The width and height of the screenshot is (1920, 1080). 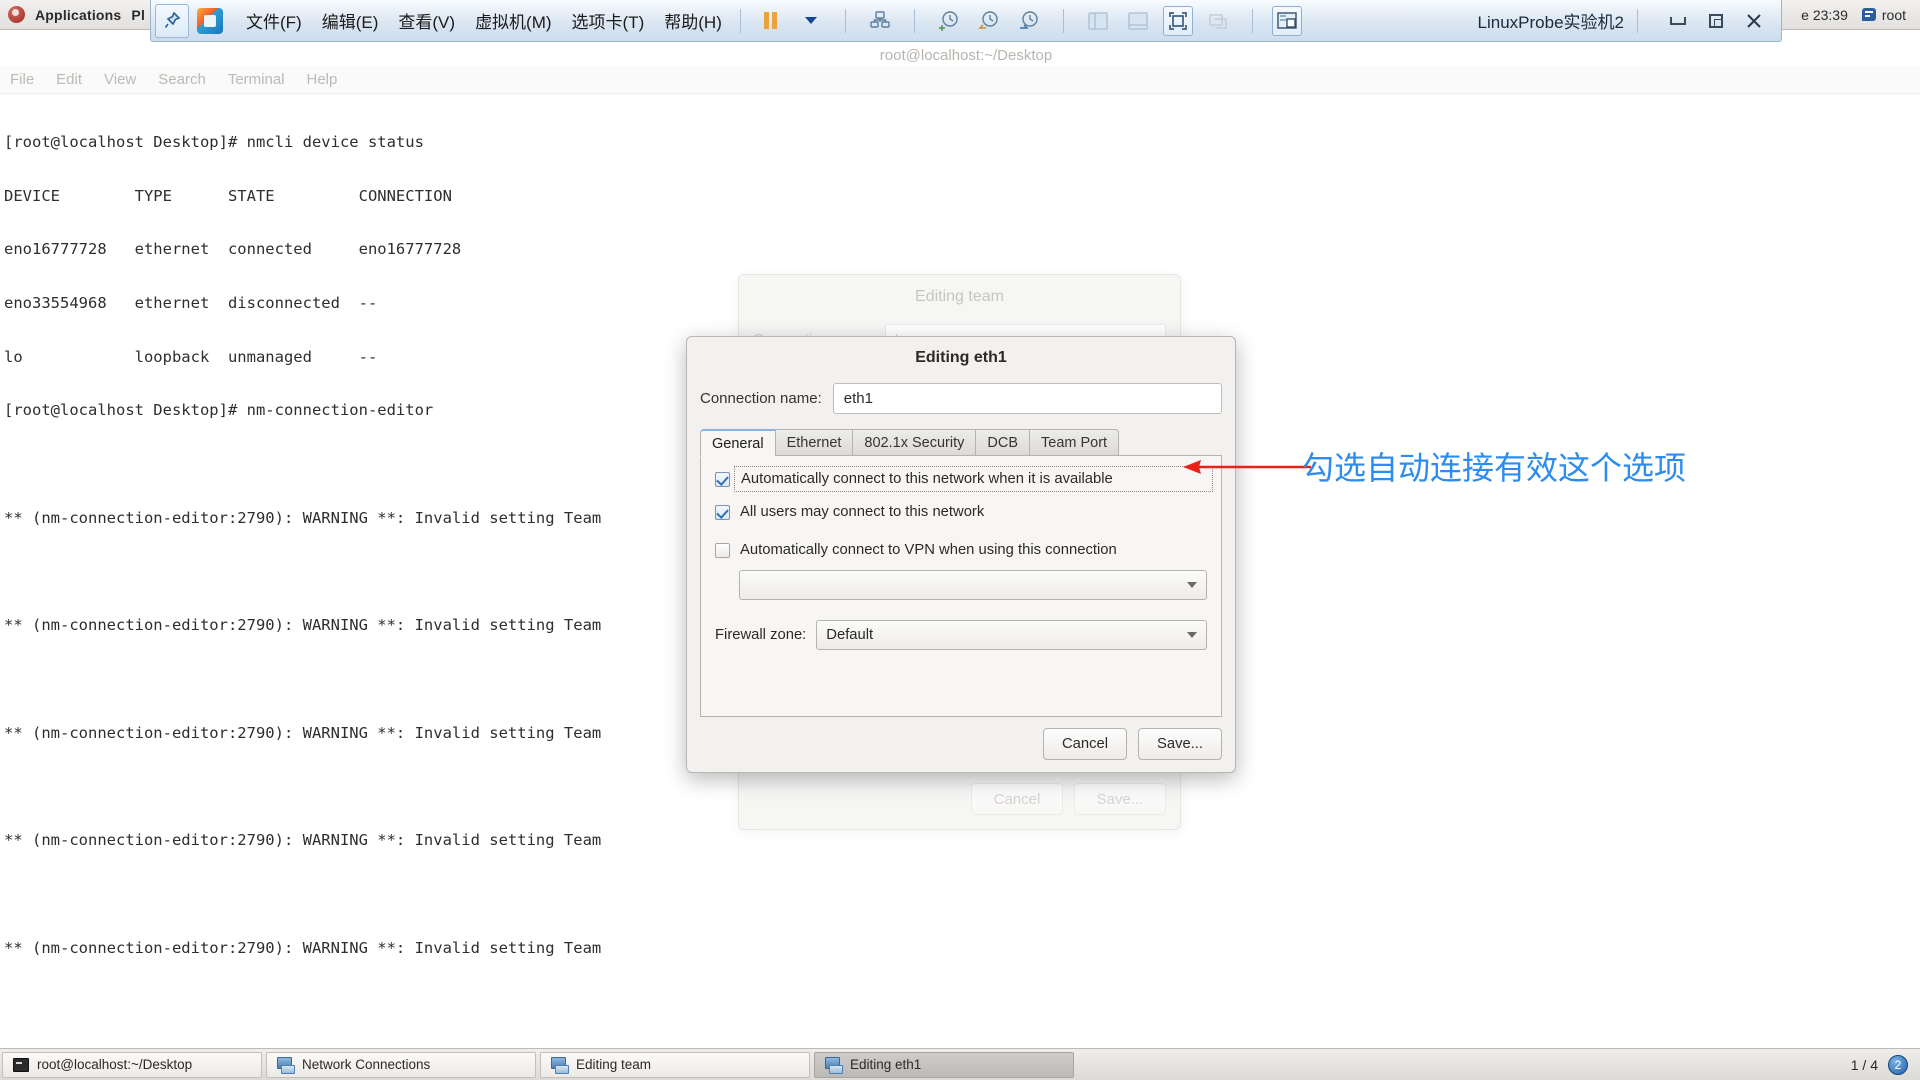 What do you see at coordinates (1011, 635) in the screenshot?
I see `firewall-zone-select: Default` at bounding box center [1011, 635].